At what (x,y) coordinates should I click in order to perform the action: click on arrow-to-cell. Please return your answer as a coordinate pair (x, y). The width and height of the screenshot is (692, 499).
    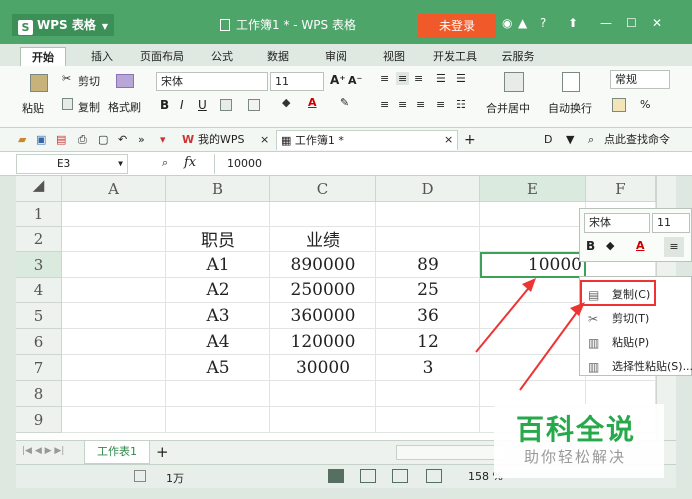
    Looking at the image, I should click on (504, 318).